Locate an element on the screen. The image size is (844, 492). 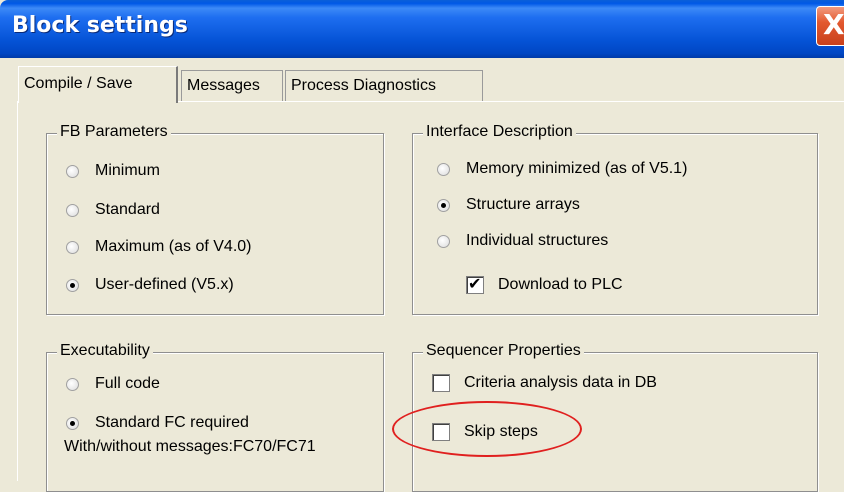
option-label: Full code is located at coordinates (127, 383).